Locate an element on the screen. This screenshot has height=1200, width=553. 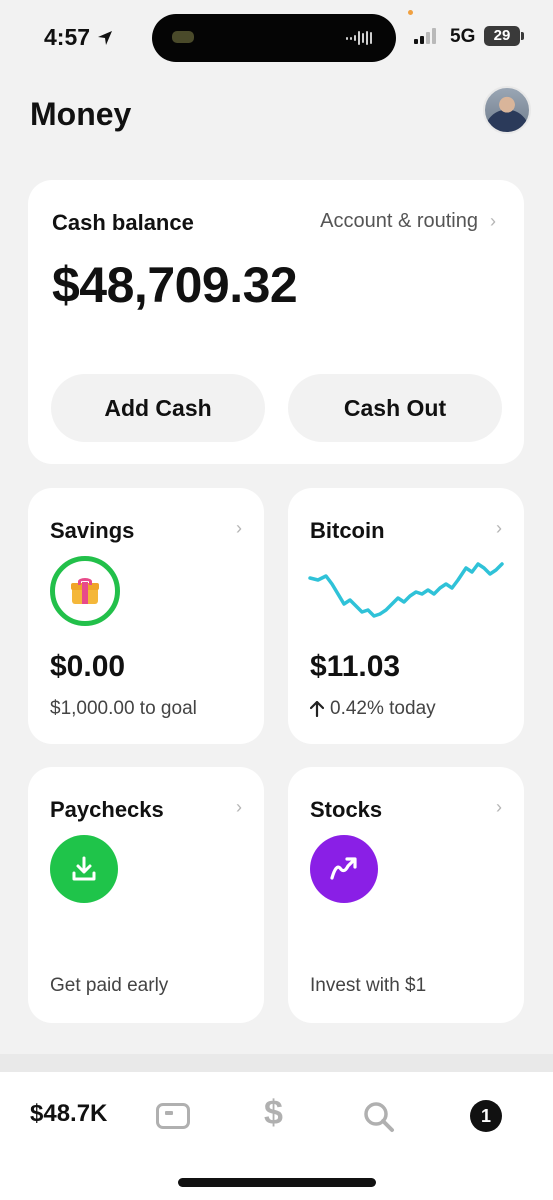
search-icon is located at coordinates (379, 1117).